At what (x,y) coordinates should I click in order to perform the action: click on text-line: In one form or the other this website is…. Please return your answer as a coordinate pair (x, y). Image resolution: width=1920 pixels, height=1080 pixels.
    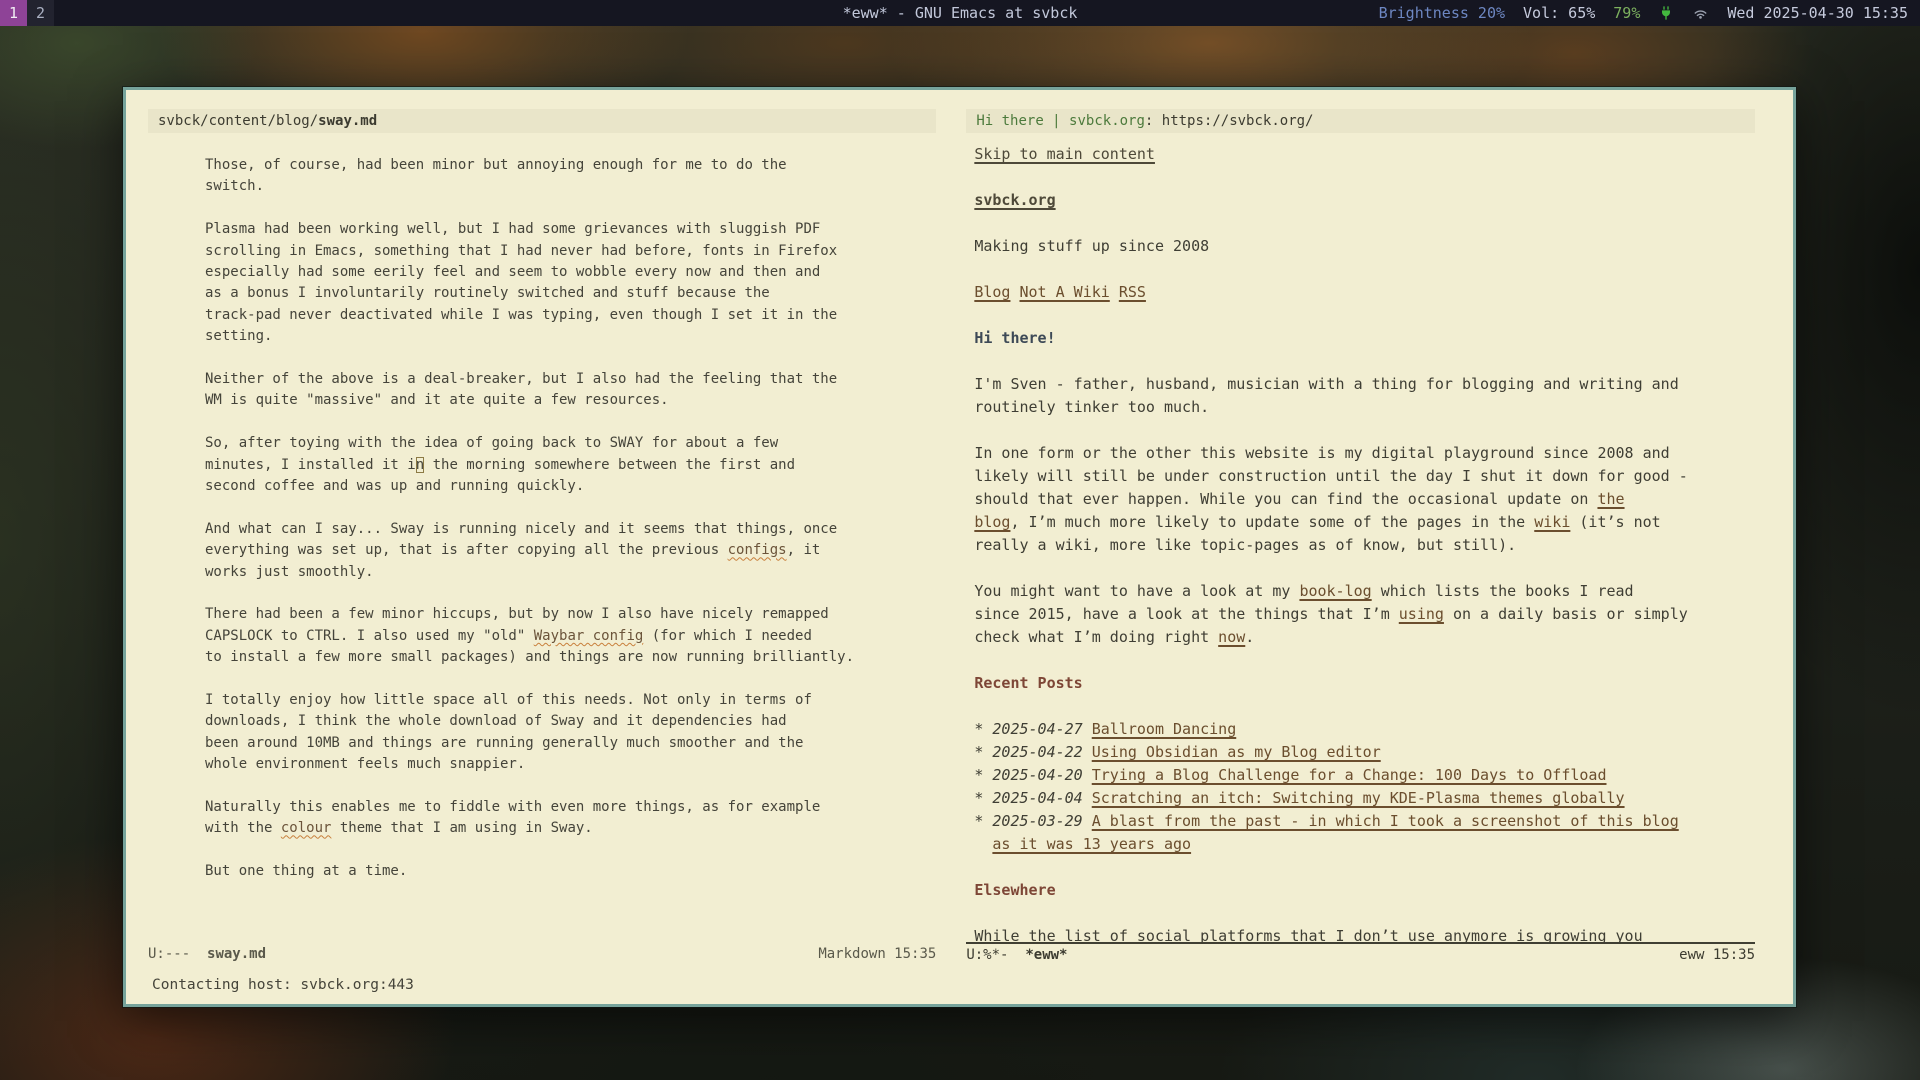
    Looking at the image, I should click on (1373, 453).